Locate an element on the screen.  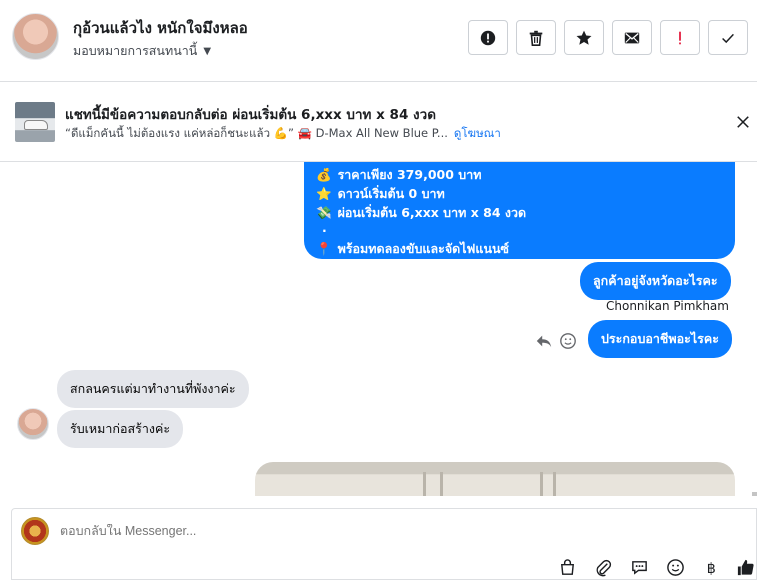
message-line: . is located at coordinates (324, 227).